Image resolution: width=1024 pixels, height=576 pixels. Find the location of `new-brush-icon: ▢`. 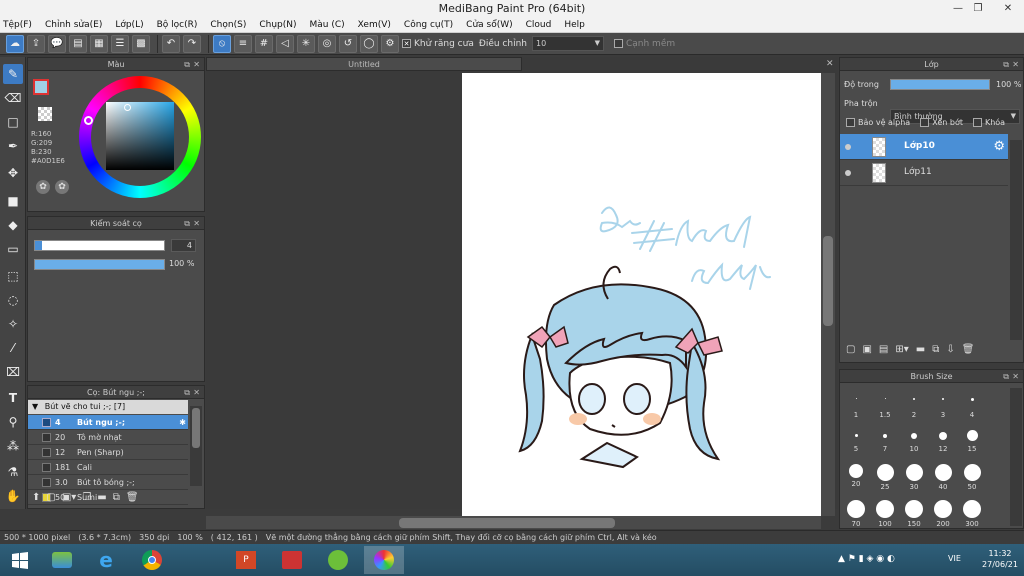

new-brush-icon: ▢ is located at coordinates (50, 500).